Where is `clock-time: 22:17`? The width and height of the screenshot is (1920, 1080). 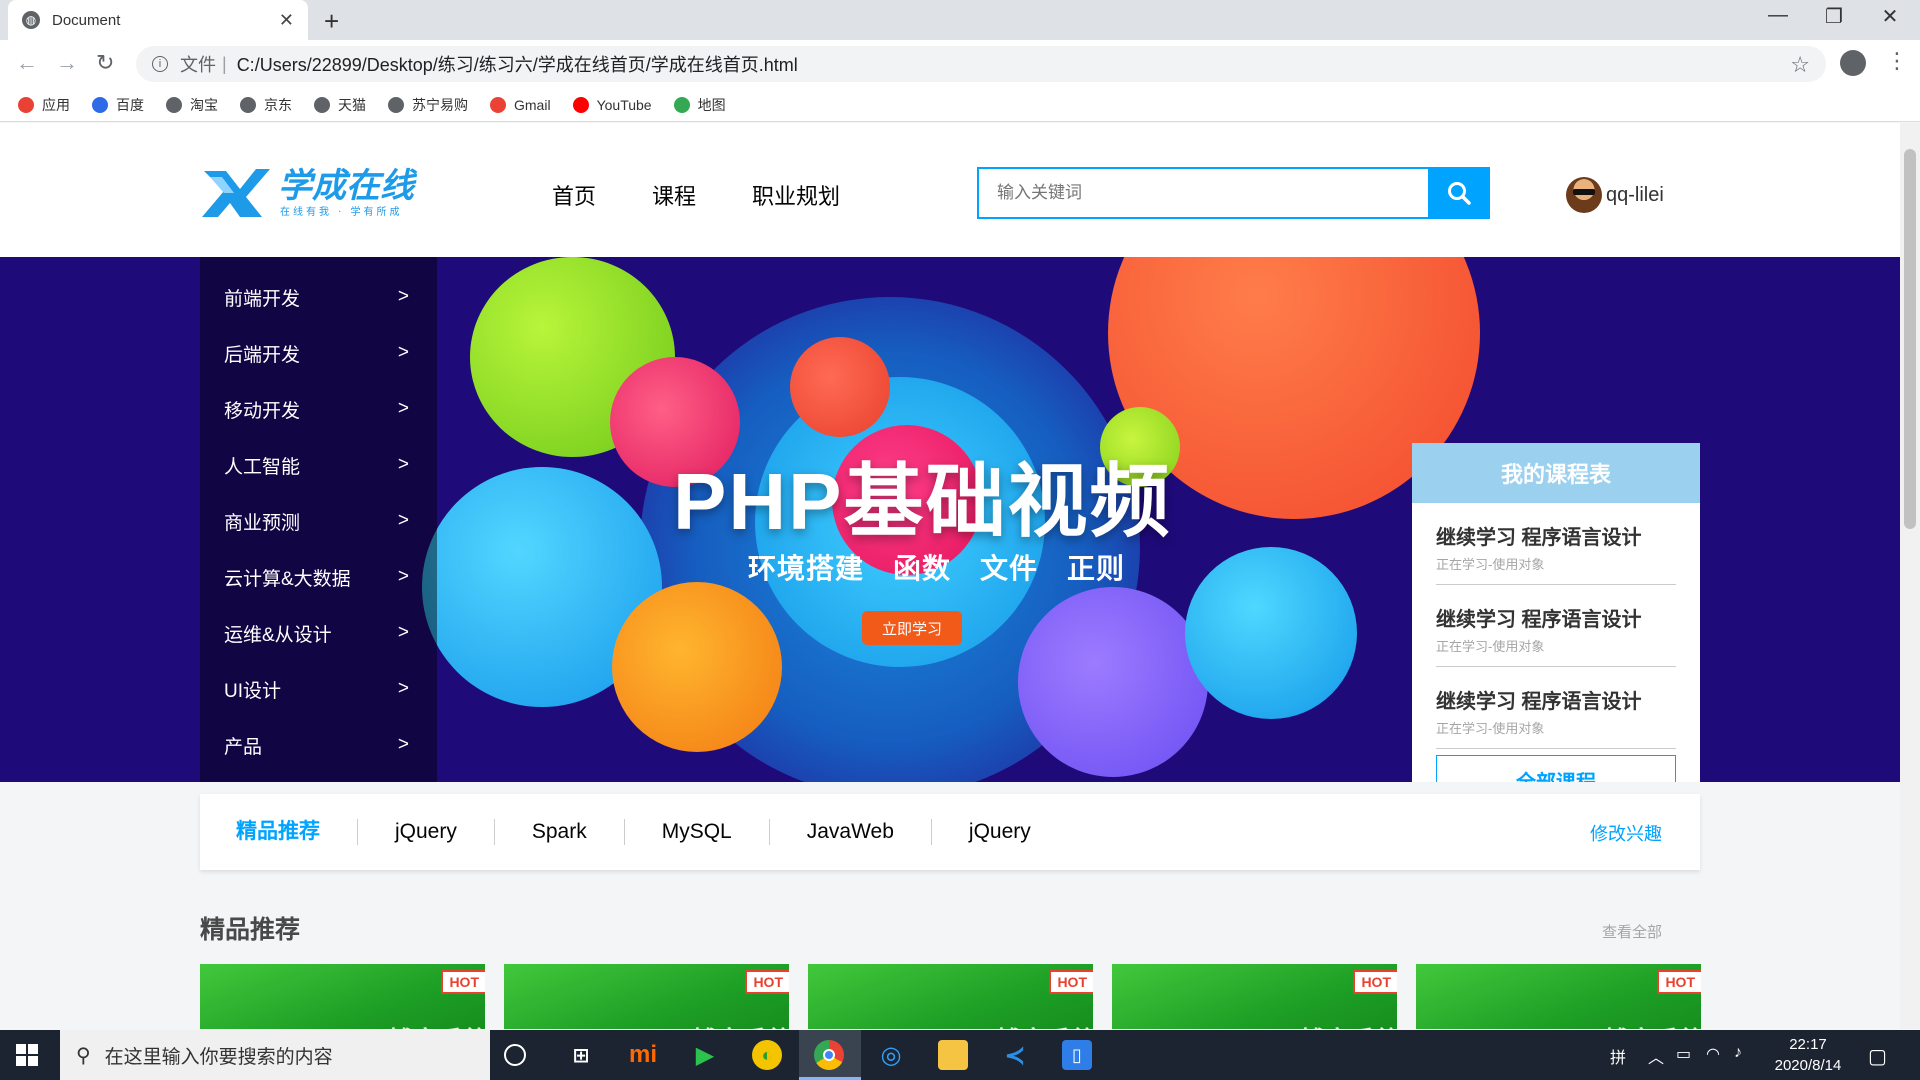
clock-time: 22:17 is located at coordinates (1808, 1044).